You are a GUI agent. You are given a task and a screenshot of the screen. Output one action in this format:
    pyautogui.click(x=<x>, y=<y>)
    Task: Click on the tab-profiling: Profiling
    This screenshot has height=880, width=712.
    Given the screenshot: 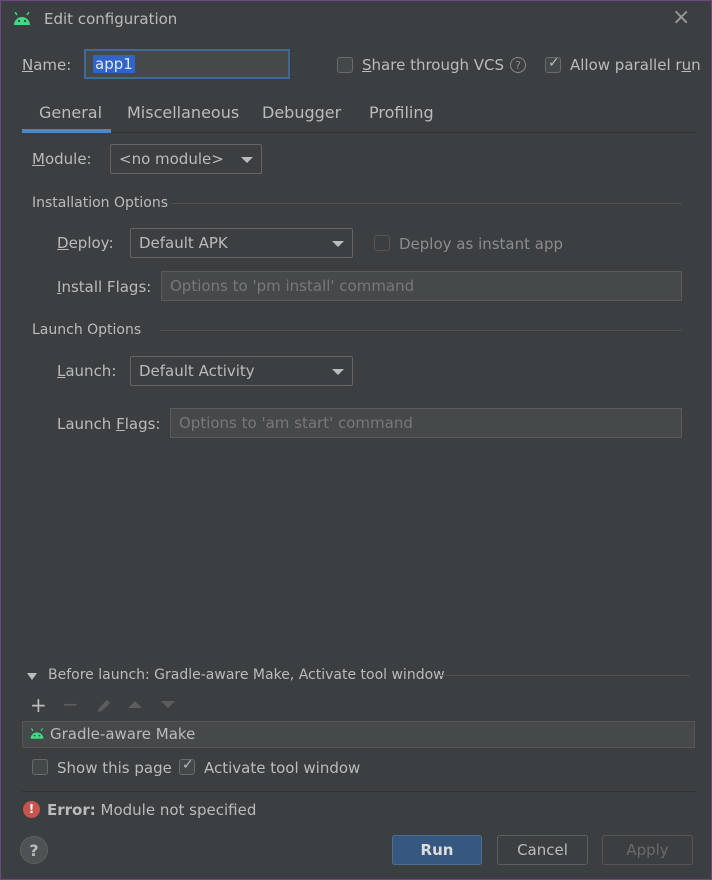 What is the action you would take?
    pyautogui.click(x=401, y=112)
    